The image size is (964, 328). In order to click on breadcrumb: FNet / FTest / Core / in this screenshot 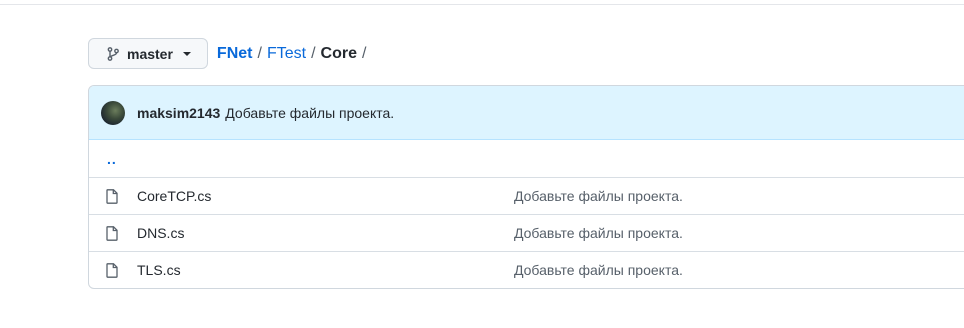, I will do `click(294, 54)`.